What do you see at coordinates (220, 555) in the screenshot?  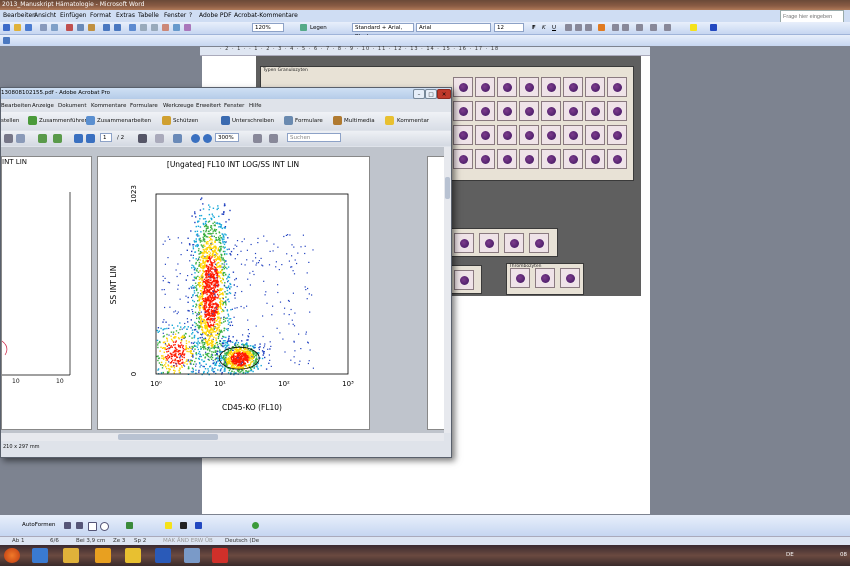 I see `acrobat-icon` at bounding box center [220, 555].